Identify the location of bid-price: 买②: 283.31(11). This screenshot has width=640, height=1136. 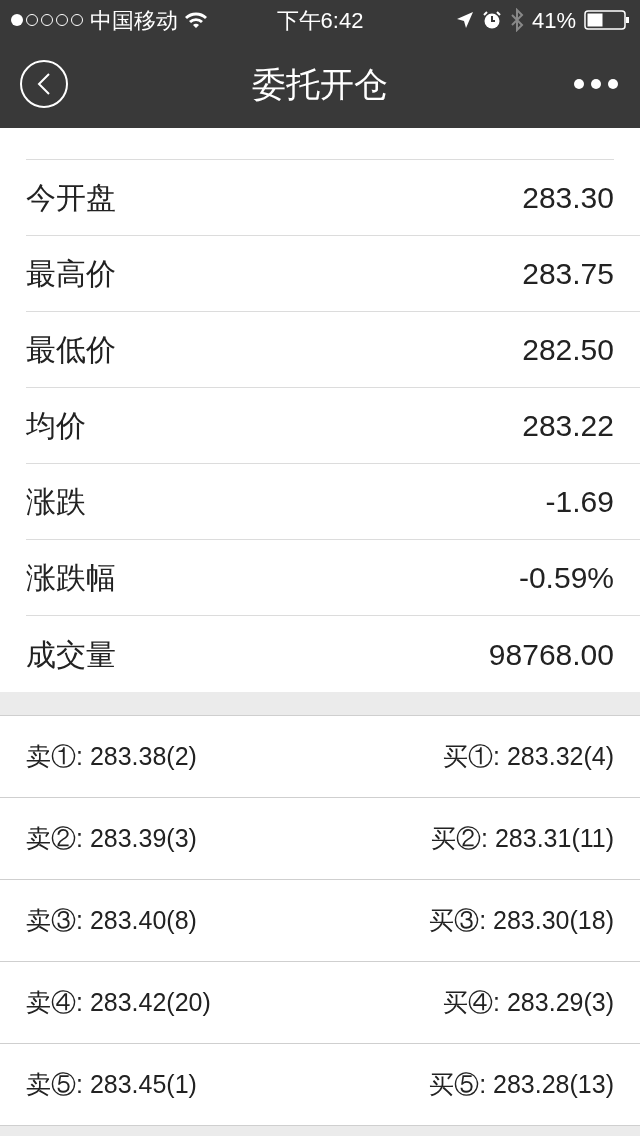
(522, 838).